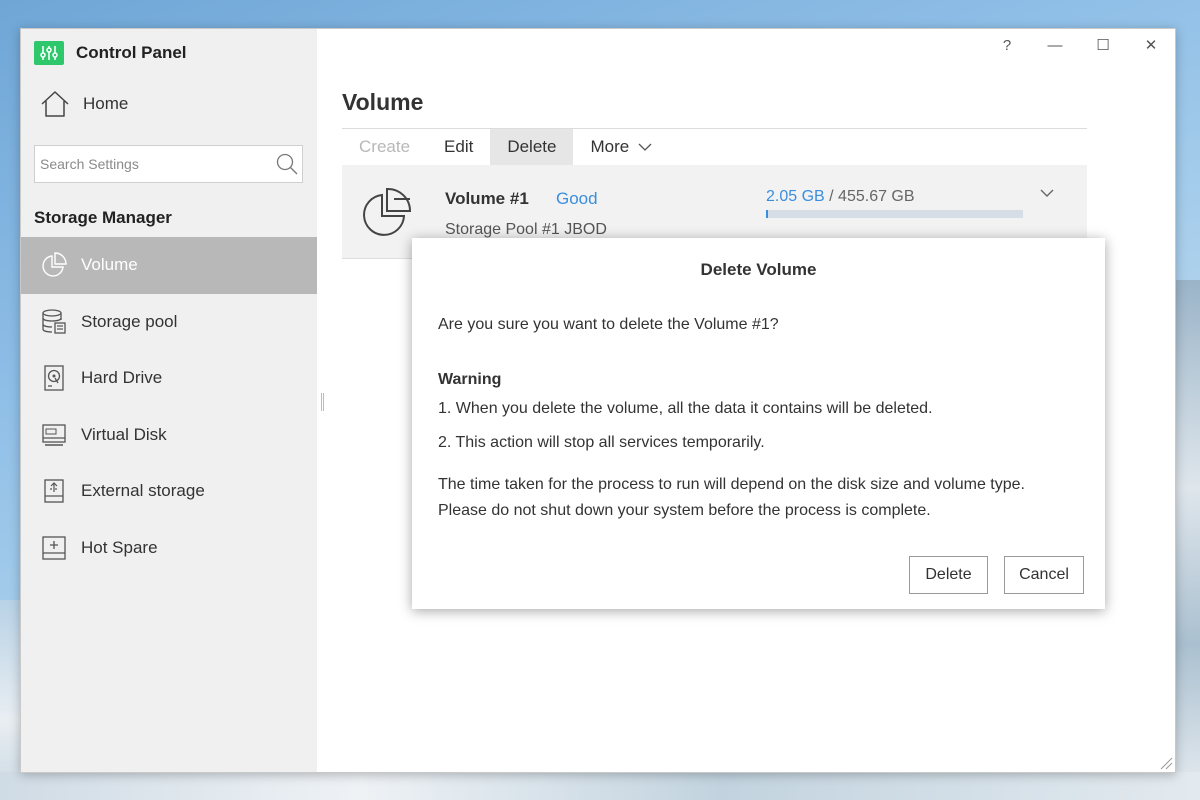  Describe the element at coordinates (458, 147) in the screenshot. I see `edit-button: Edit` at that location.